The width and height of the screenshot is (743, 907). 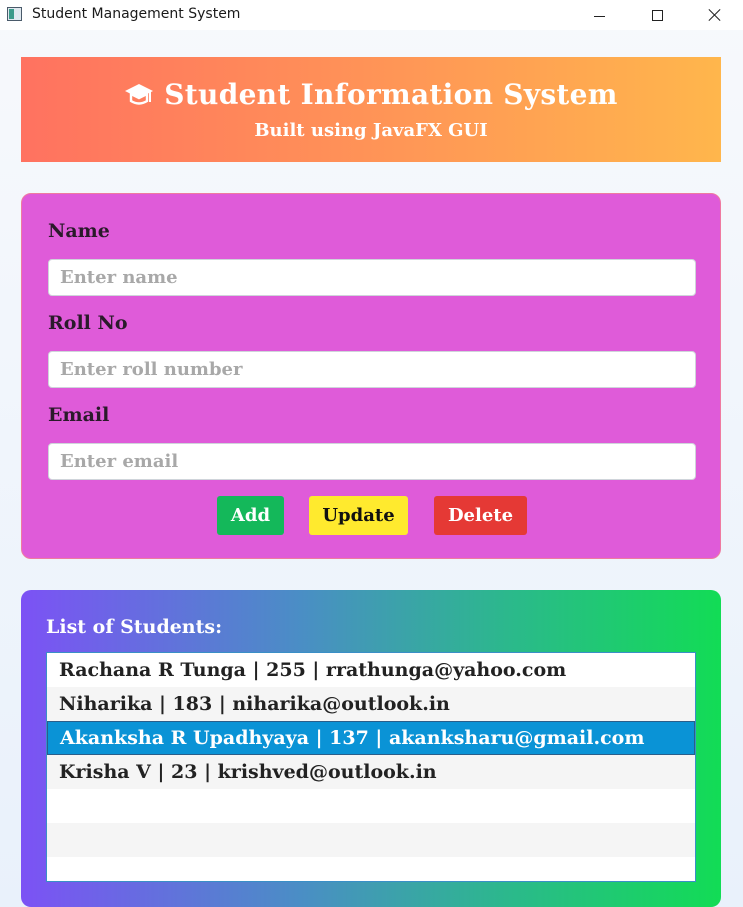 What do you see at coordinates (79, 231) in the screenshot?
I see `name-label: Name` at bounding box center [79, 231].